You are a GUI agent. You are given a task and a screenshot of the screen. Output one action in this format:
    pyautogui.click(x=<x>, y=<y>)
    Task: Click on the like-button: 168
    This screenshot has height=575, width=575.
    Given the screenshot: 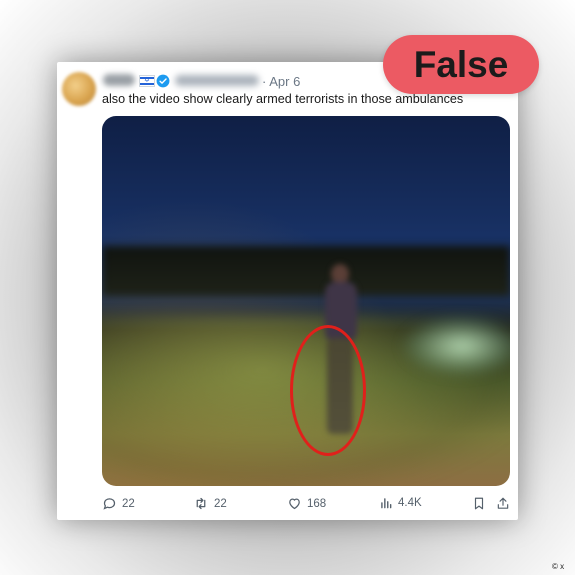 What is the action you would take?
    pyautogui.click(x=306, y=503)
    